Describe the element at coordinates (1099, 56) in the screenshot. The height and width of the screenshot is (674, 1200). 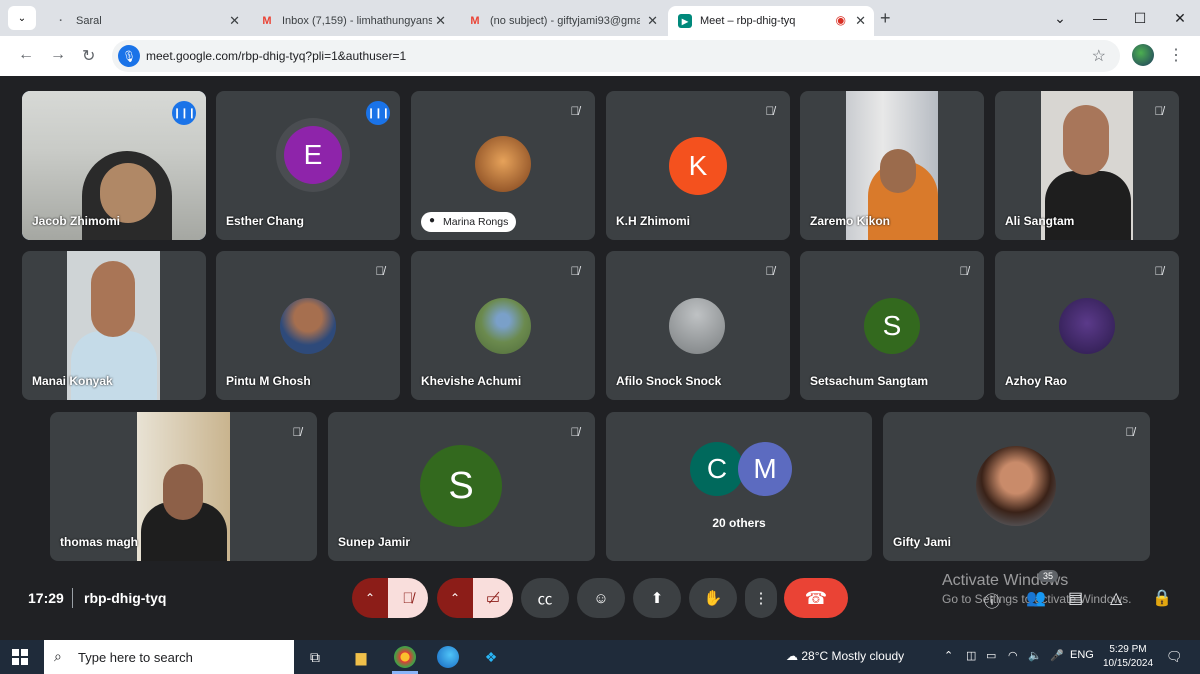
I see `bookmark-star-icon: ☆` at that location.